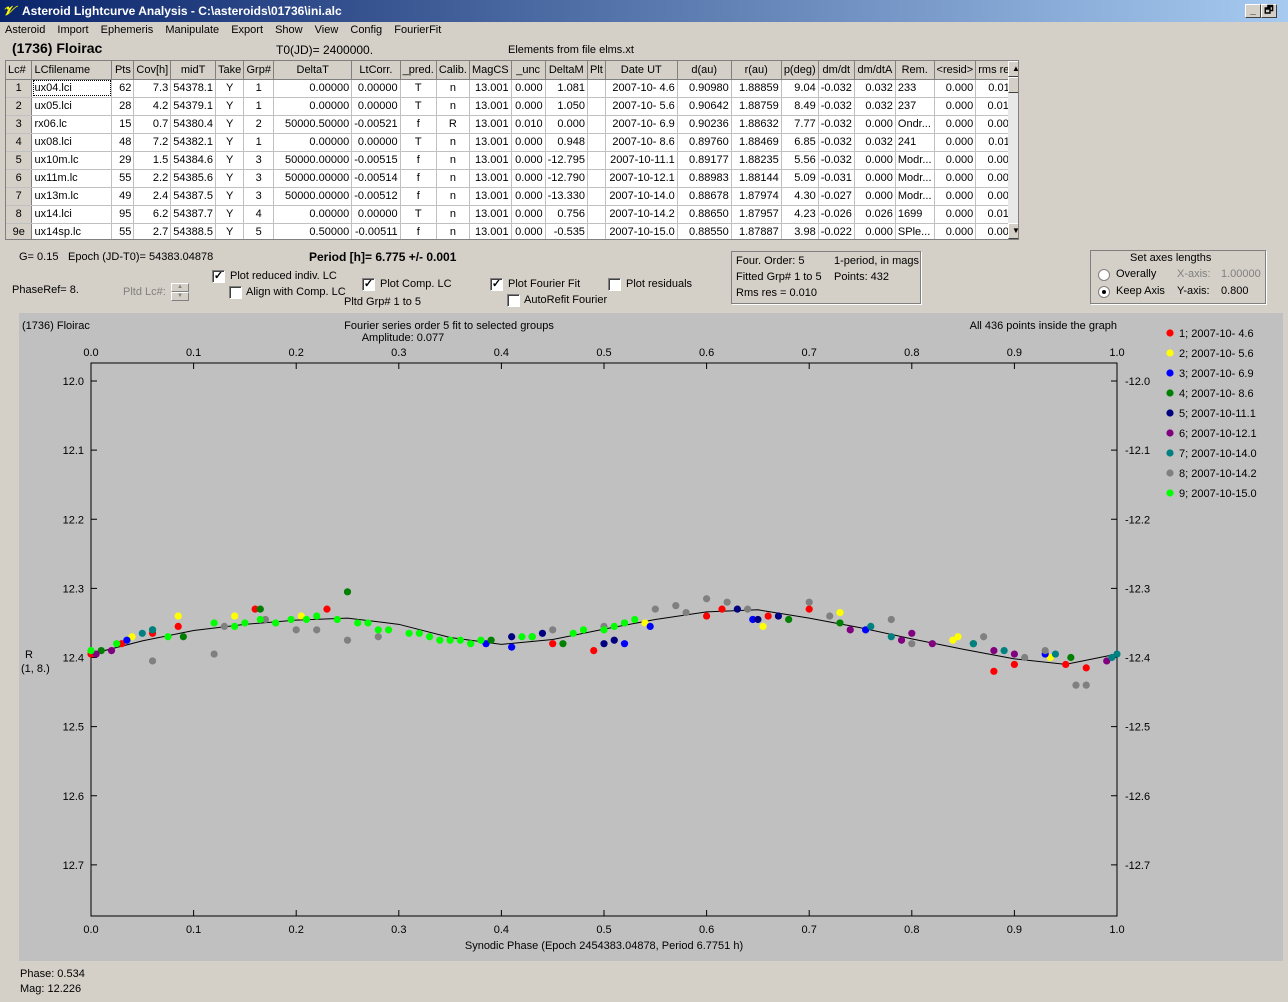 This screenshot has height=1002, width=1288. I want to click on column-header: dm/dt, so click(836, 70).